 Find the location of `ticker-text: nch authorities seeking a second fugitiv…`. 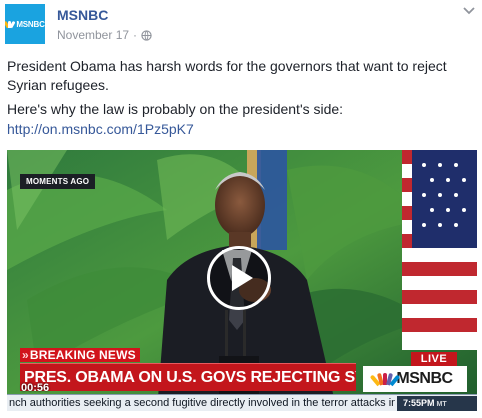

ticker-text: nch authorities seeking a second fugitiv… is located at coordinates (202, 403).